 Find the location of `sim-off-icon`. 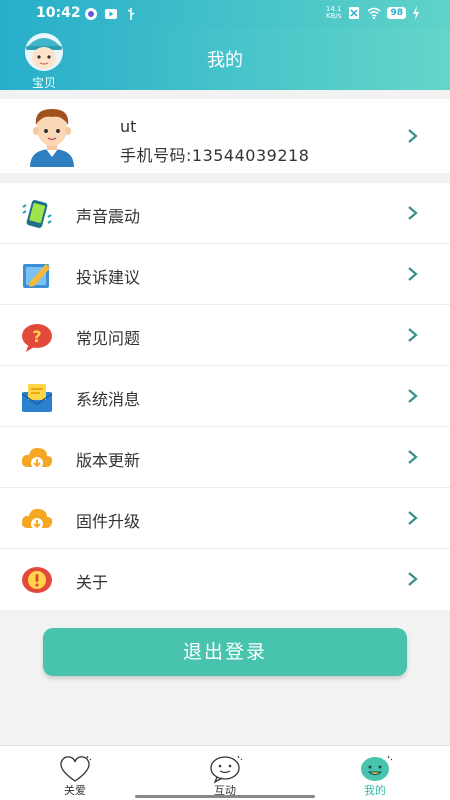

sim-off-icon is located at coordinates (354, 13).